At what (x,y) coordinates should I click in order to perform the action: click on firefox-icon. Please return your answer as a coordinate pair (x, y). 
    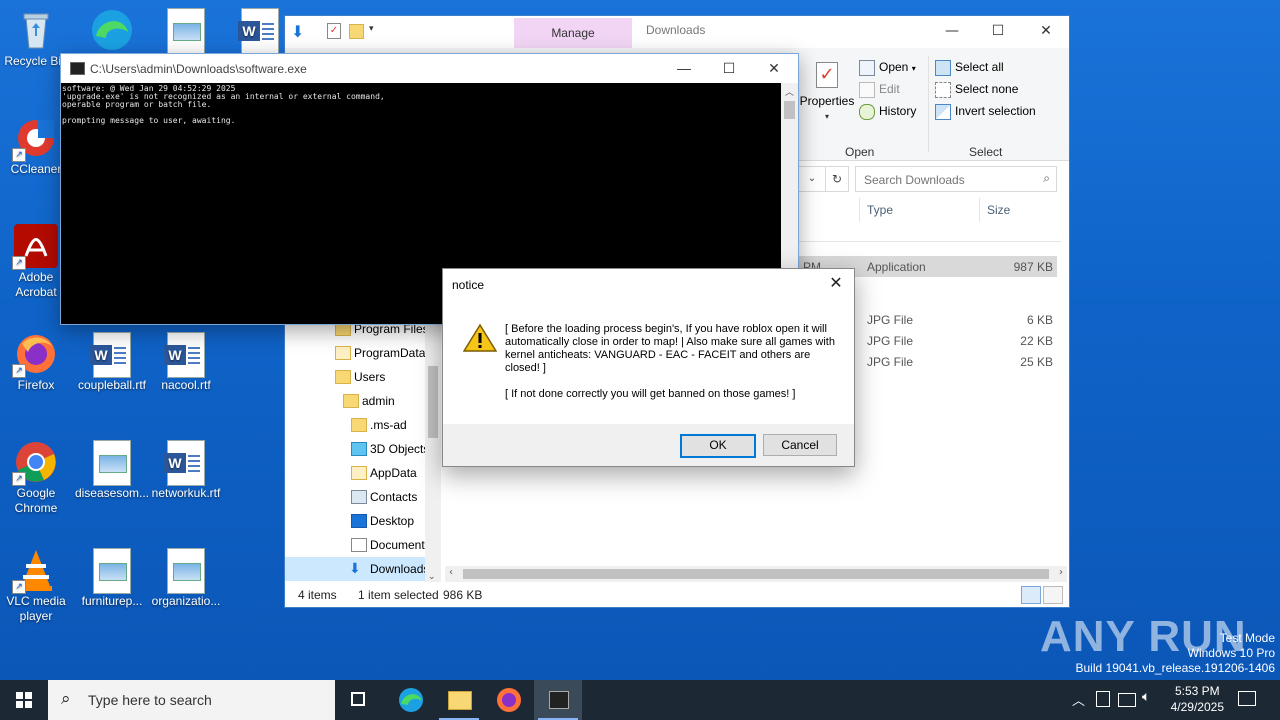
    Looking at the image, I should click on (509, 700).